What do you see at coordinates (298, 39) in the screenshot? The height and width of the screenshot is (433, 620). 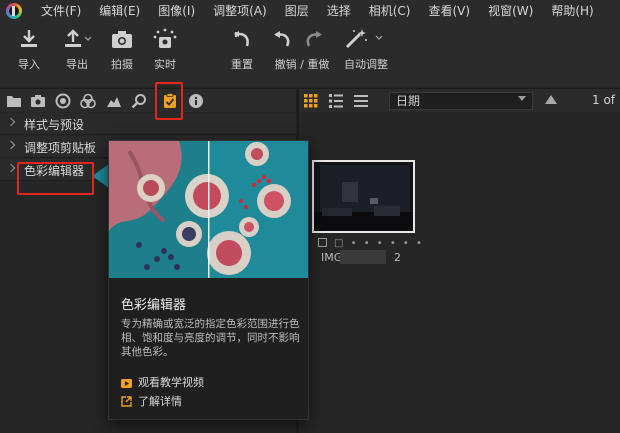 I see `undo-redo-icon` at bounding box center [298, 39].